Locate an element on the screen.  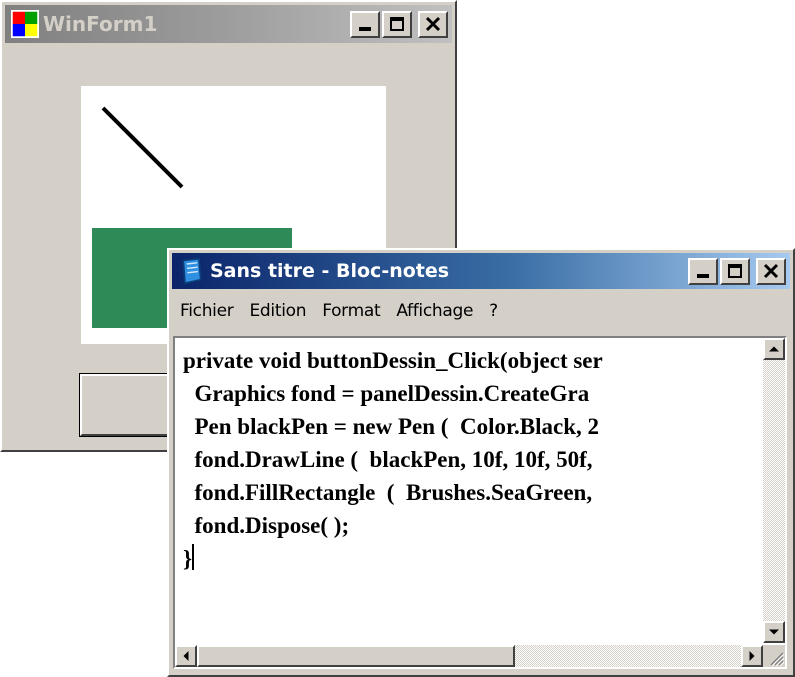
horizontal-scroll-thumb is located at coordinates (356, 656).